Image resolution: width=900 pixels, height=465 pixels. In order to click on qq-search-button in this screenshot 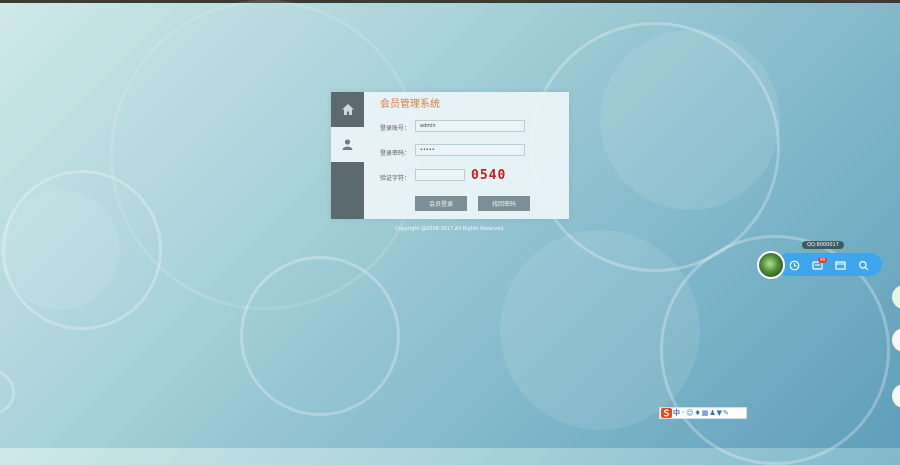, I will do `click(863, 265)`.